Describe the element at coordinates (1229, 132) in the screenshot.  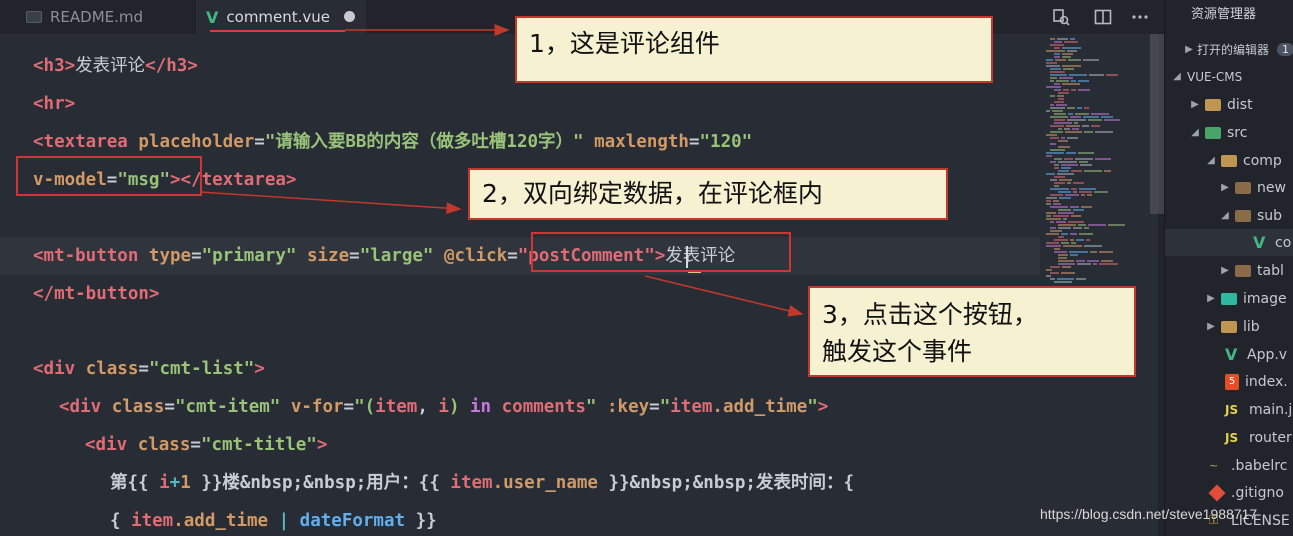
I see `tree-item-src: ◢ src` at that location.